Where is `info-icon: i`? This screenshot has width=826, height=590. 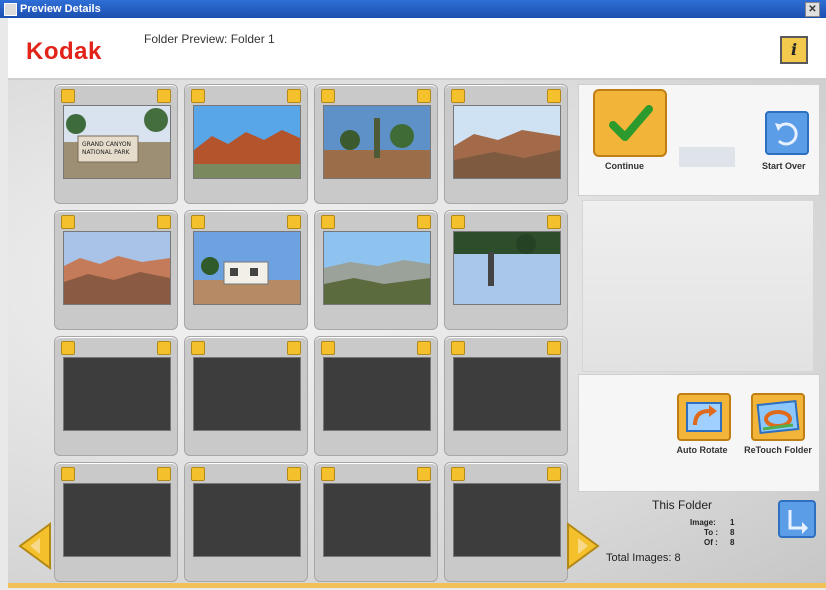
info-icon: i is located at coordinates (794, 49).